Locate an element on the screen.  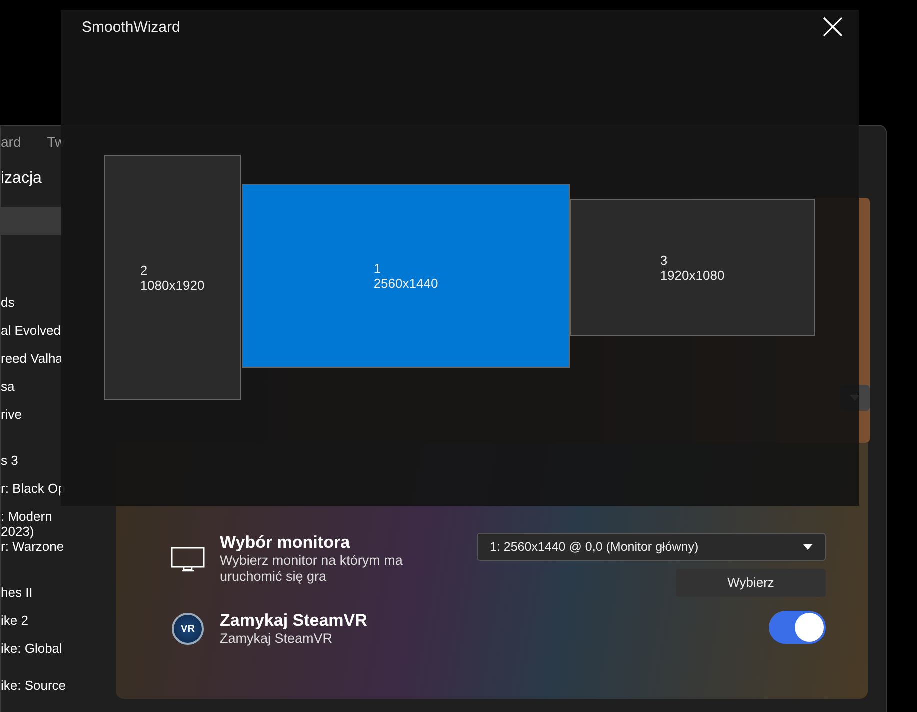
menu-item: Tw is located at coordinates (56, 142).